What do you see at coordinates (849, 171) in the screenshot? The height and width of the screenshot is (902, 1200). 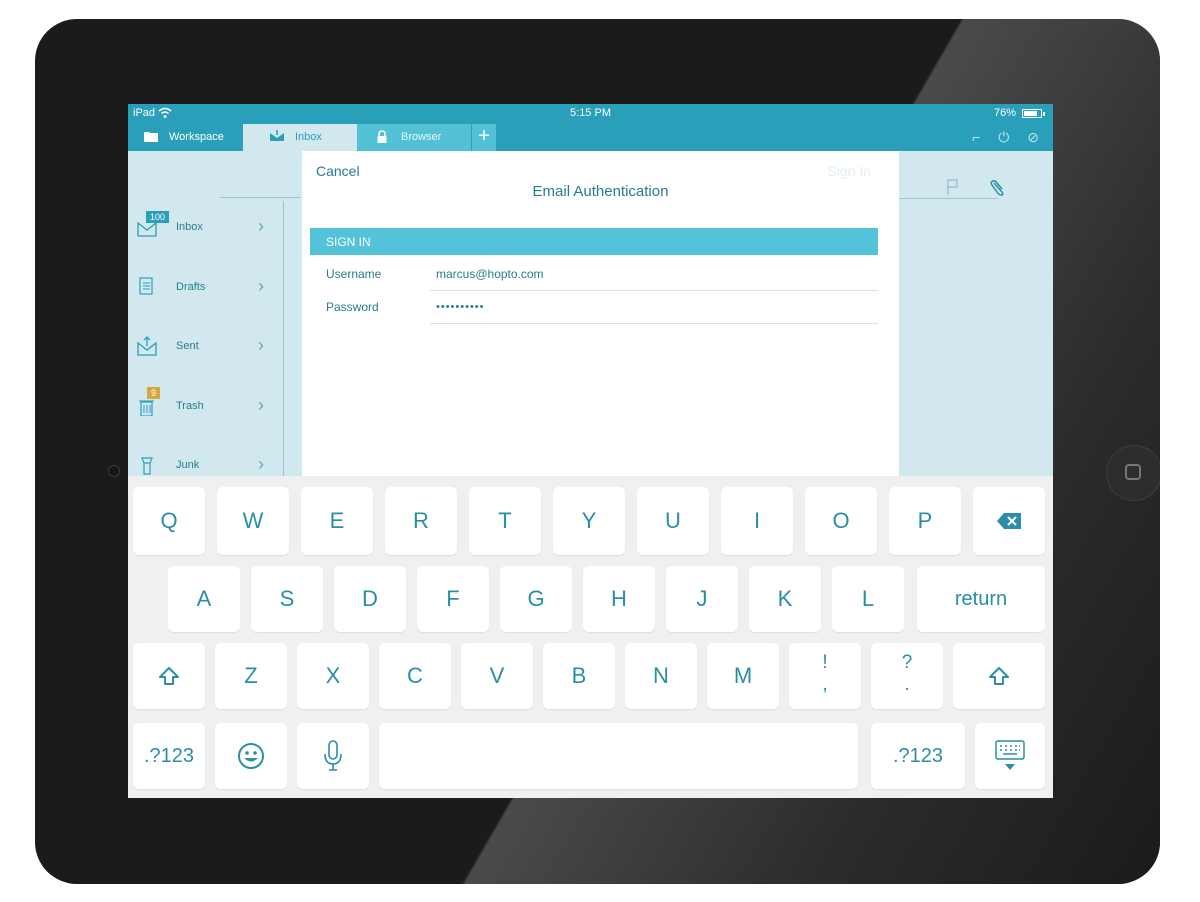 I see `sign-in-button: Sign In` at bounding box center [849, 171].